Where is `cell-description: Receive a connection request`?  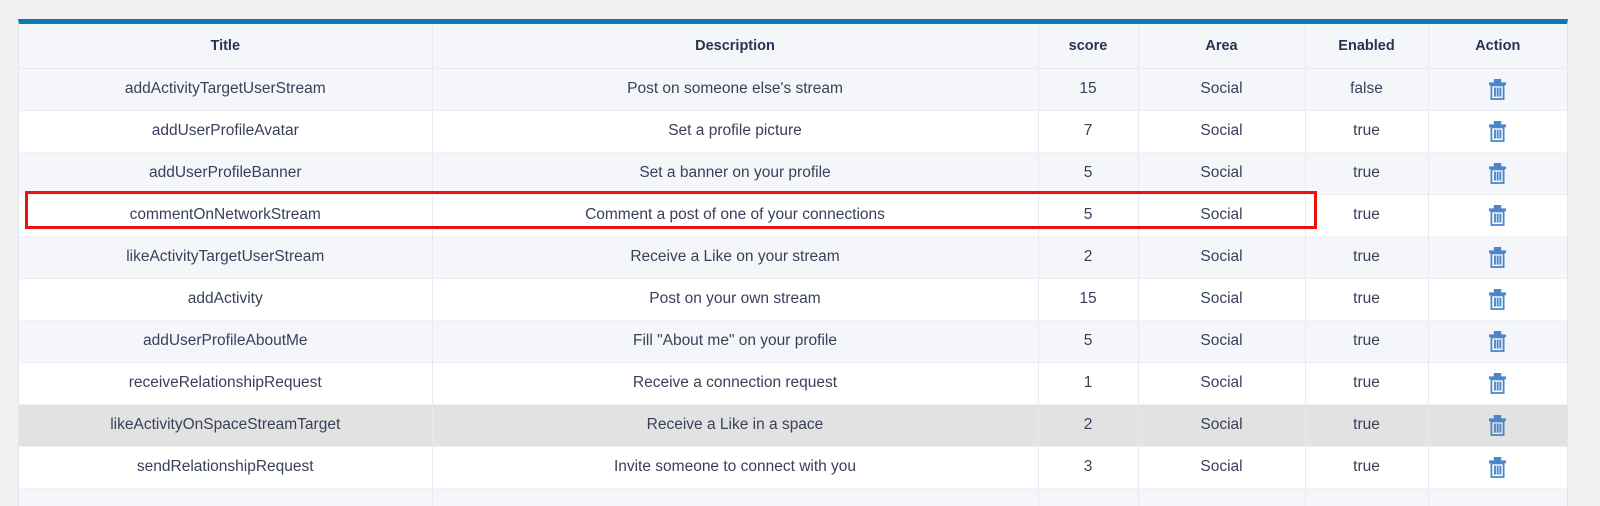
cell-description: Receive a connection request is located at coordinates (735, 383).